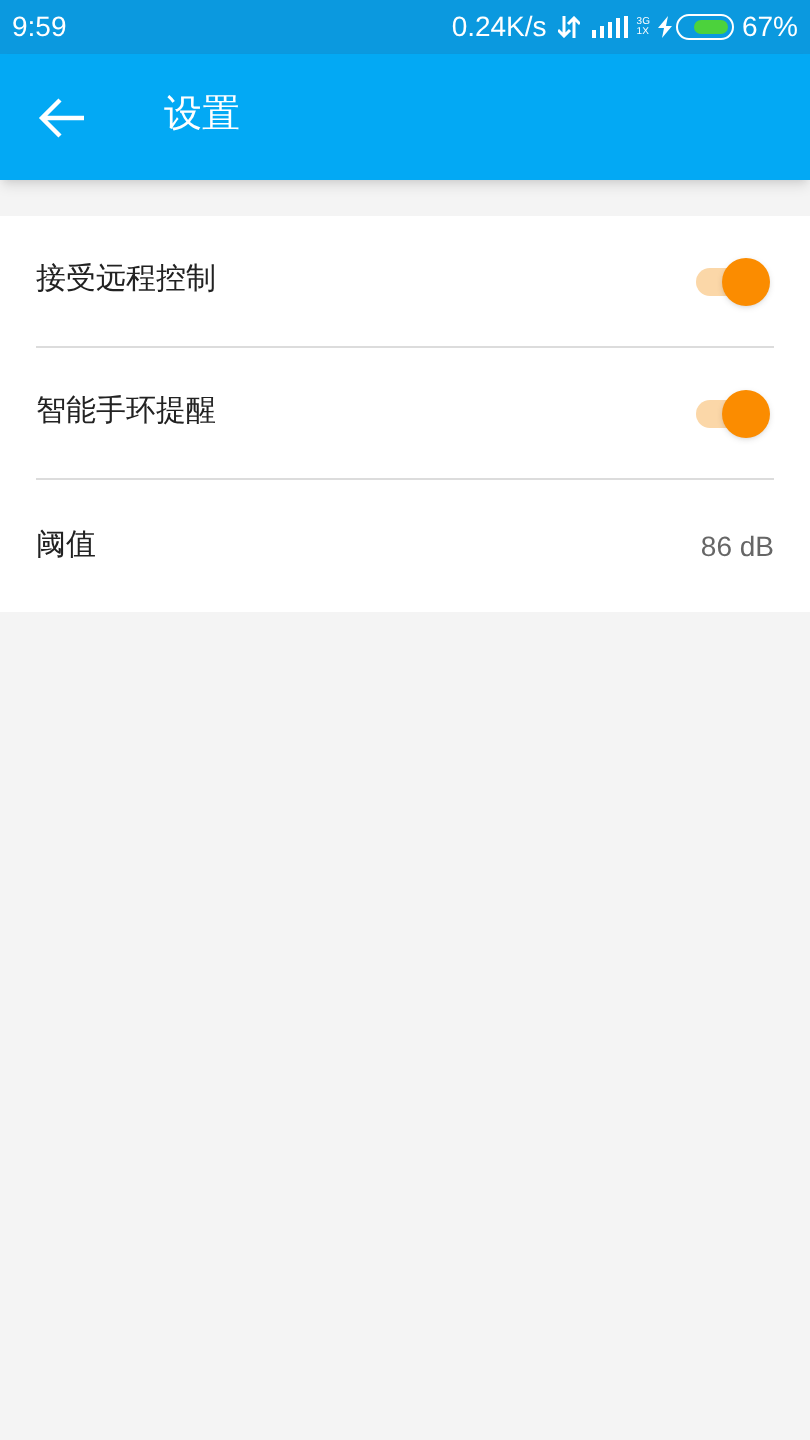 The height and width of the screenshot is (1440, 810). I want to click on screen-title: 设置, so click(202, 116).